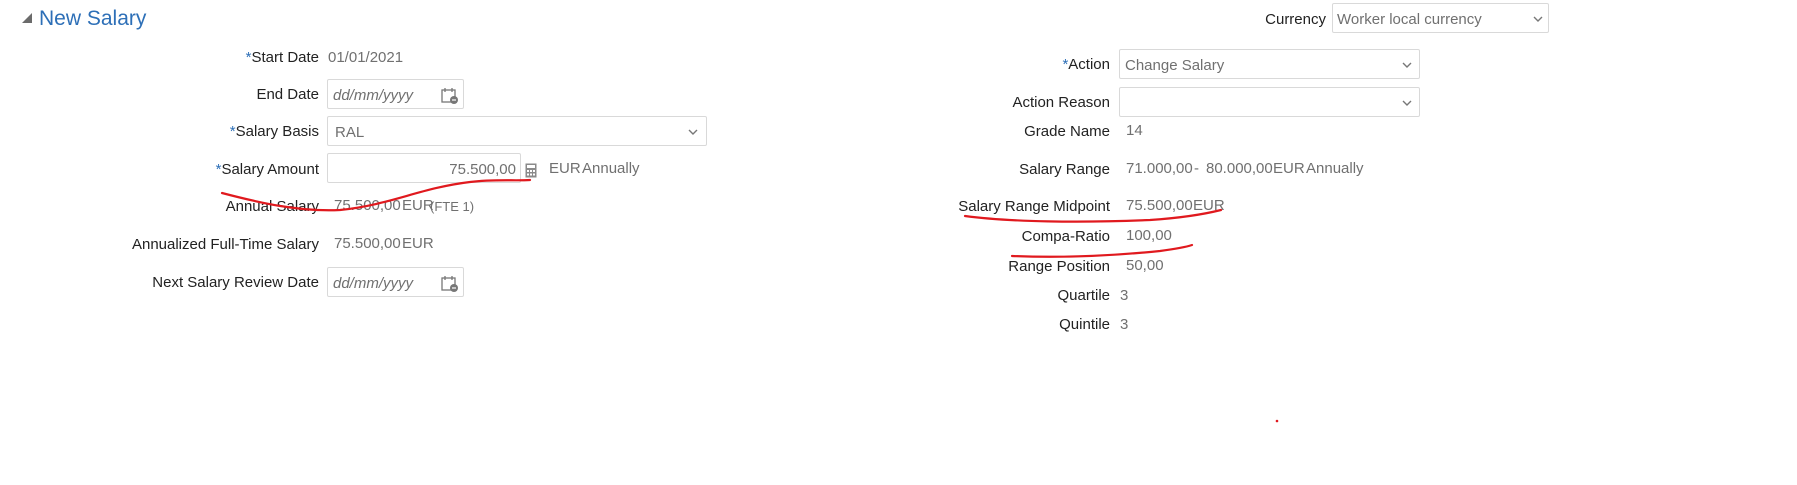  What do you see at coordinates (1134, 130) in the screenshot?
I see `grade-name-value: 14` at bounding box center [1134, 130].